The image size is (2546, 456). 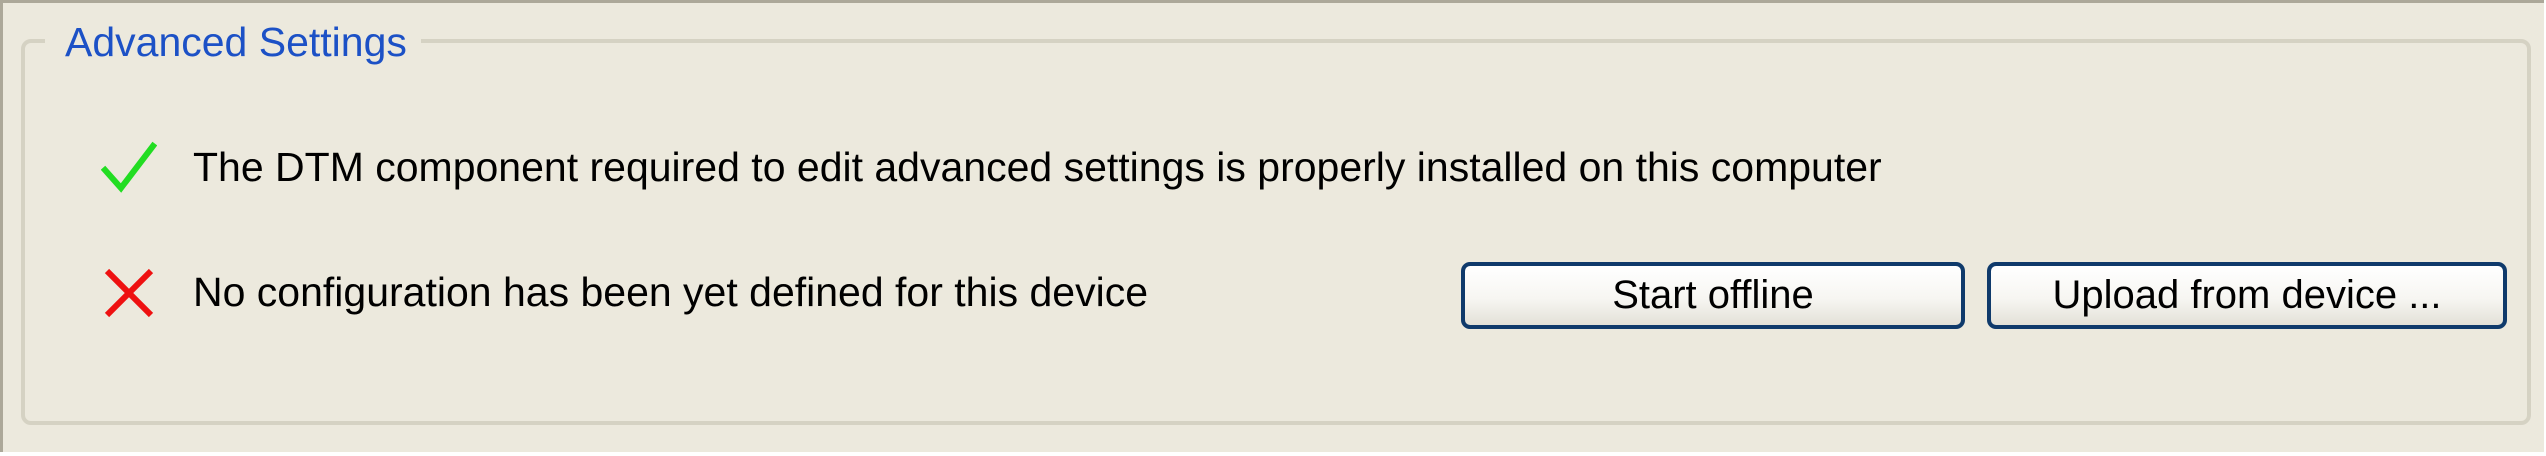 I want to click on checkmark-icon, so click(x=129, y=167).